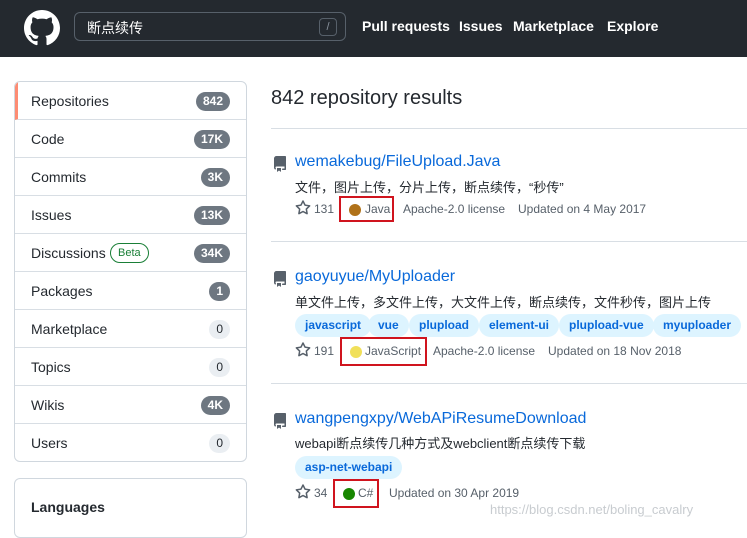 This screenshot has height=538, width=747. Describe the element at coordinates (349, 467) in the screenshot. I see `topic-tag: asp-net-webapi` at that location.